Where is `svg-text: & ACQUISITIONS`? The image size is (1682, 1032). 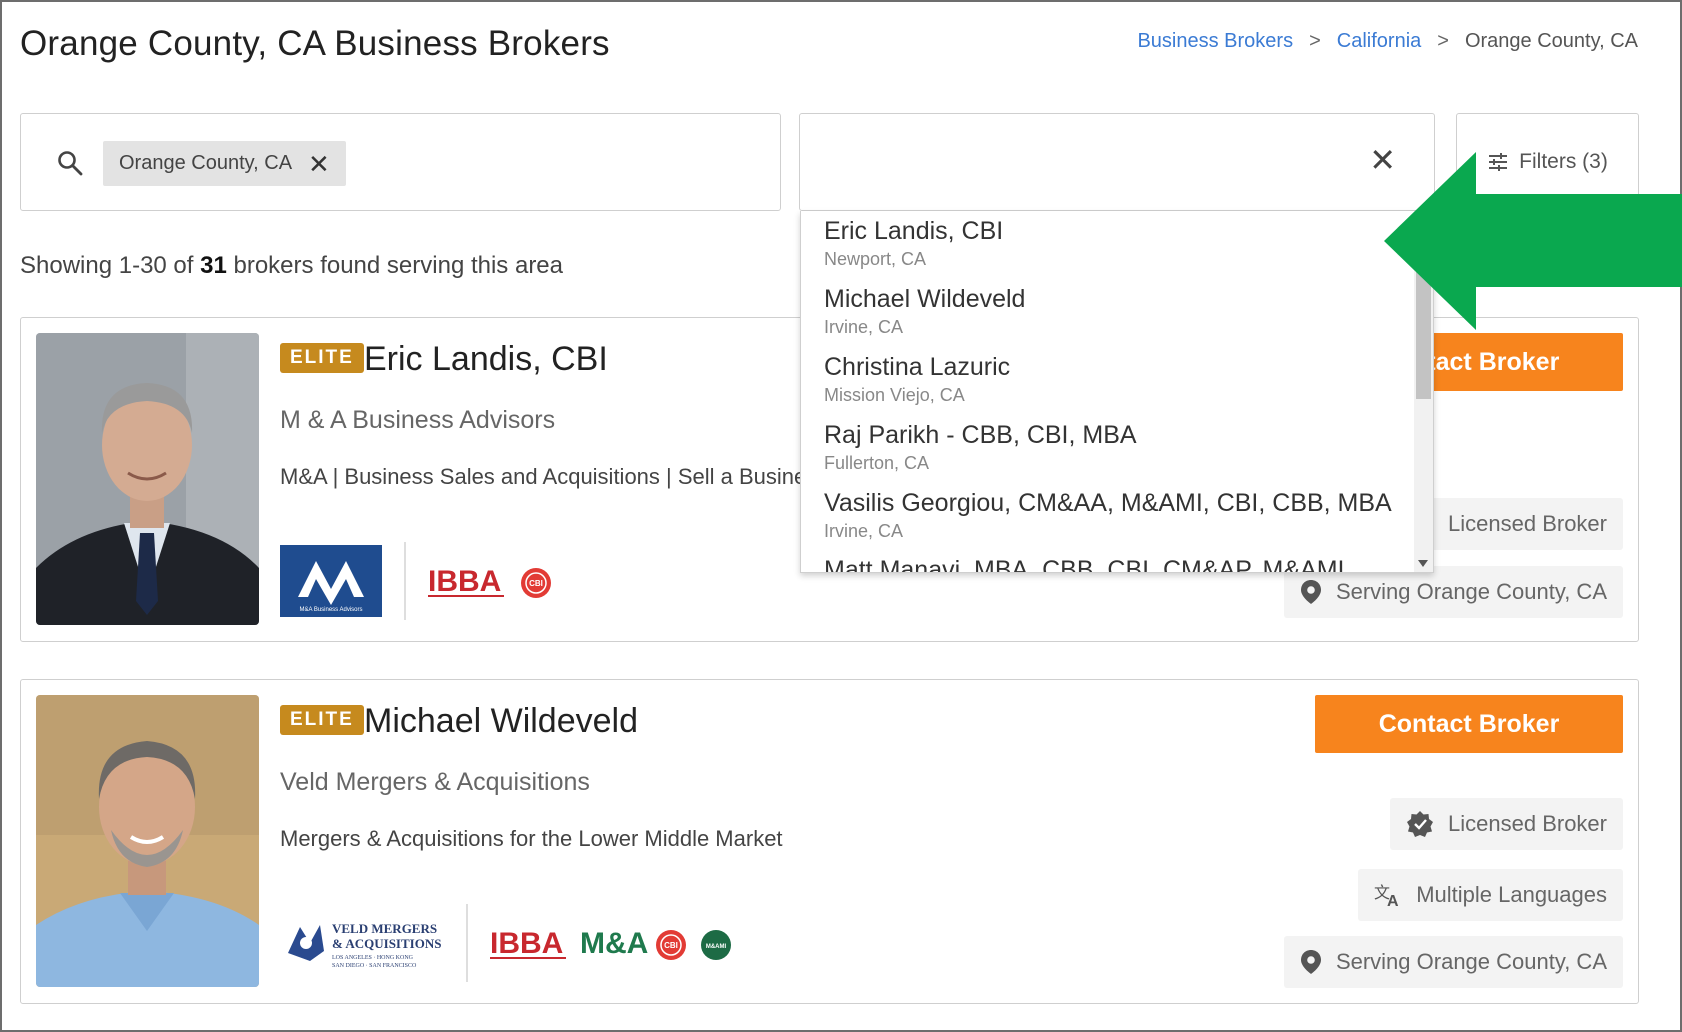 svg-text: & ACQUISITIONS is located at coordinates (386, 943).